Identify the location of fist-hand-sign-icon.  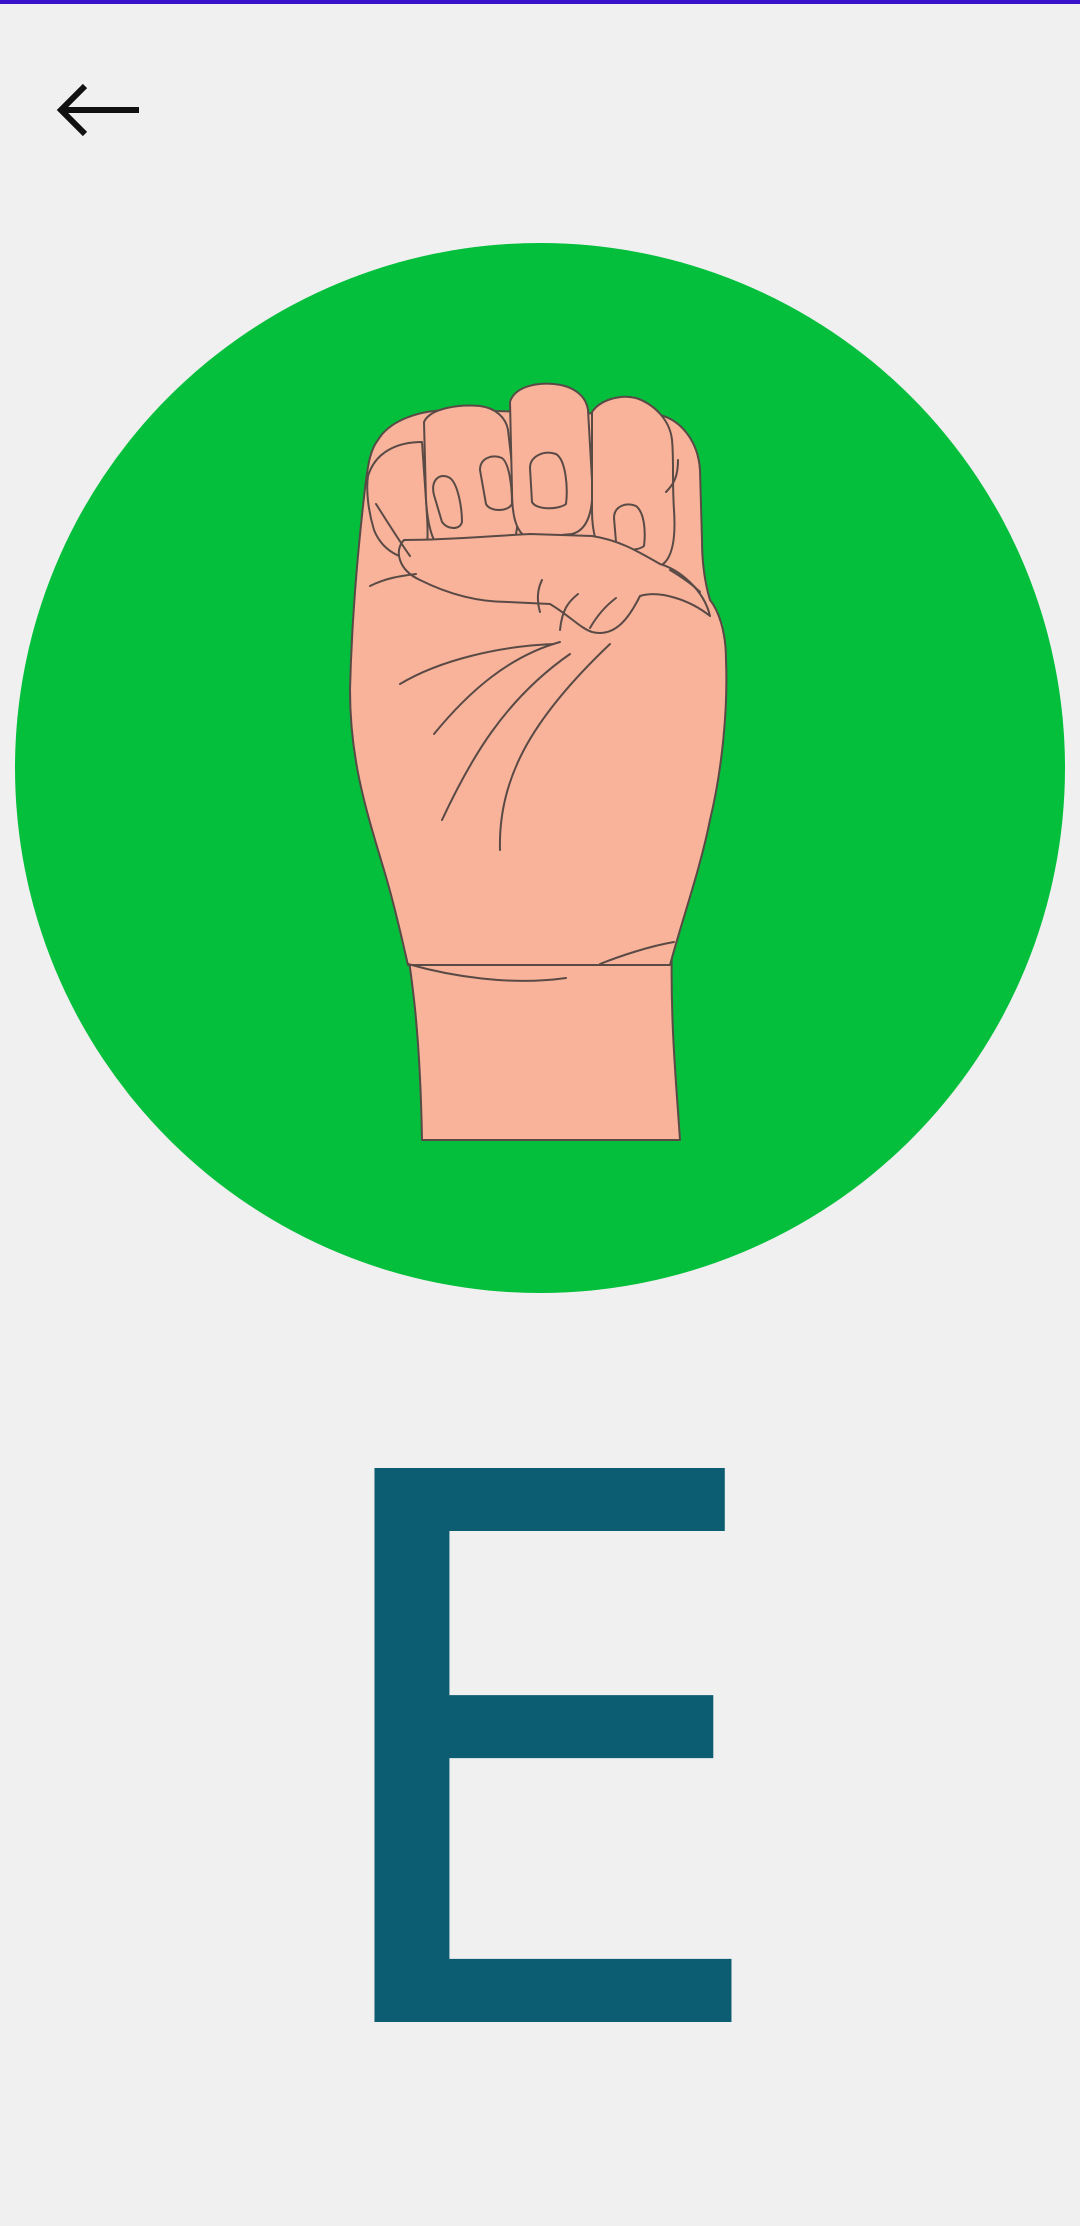
(538, 761).